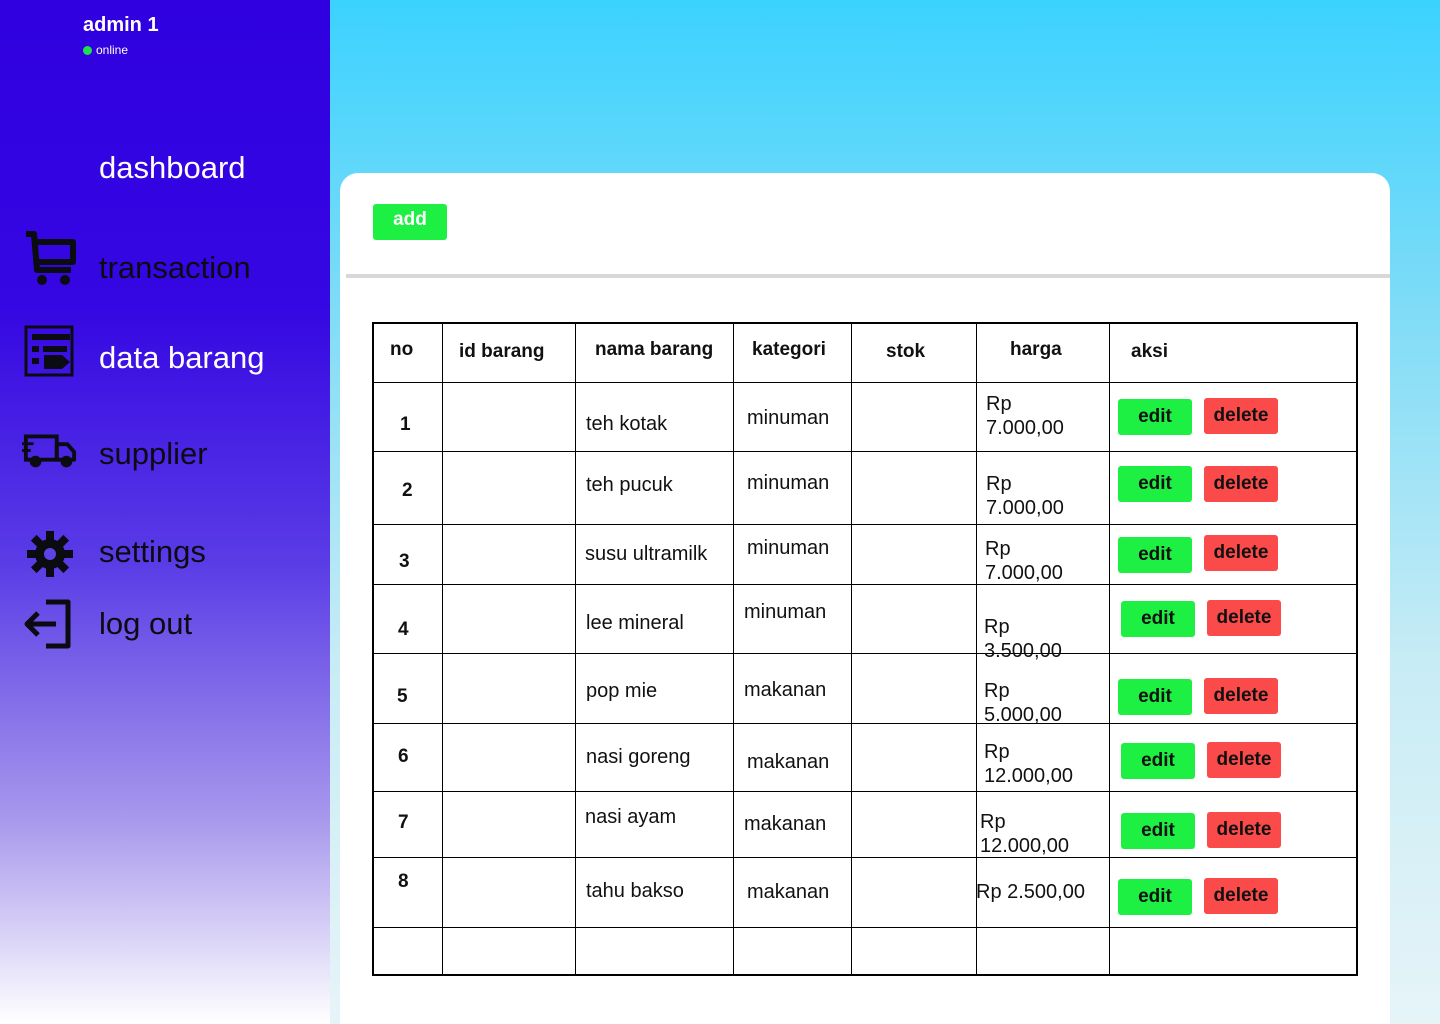 The width and height of the screenshot is (1440, 1024). I want to click on sidebar-item-transaction: transaction, so click(165, 264).